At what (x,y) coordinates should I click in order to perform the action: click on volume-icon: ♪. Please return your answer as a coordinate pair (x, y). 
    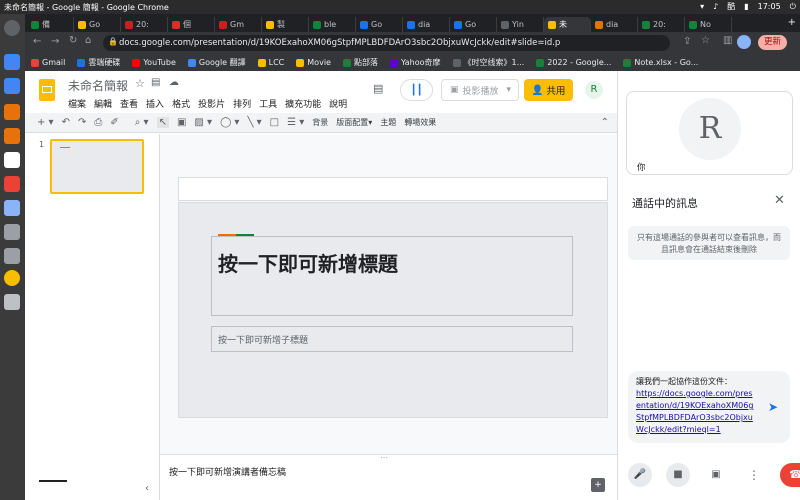
    Looking at the image, I should click on (715, 6).